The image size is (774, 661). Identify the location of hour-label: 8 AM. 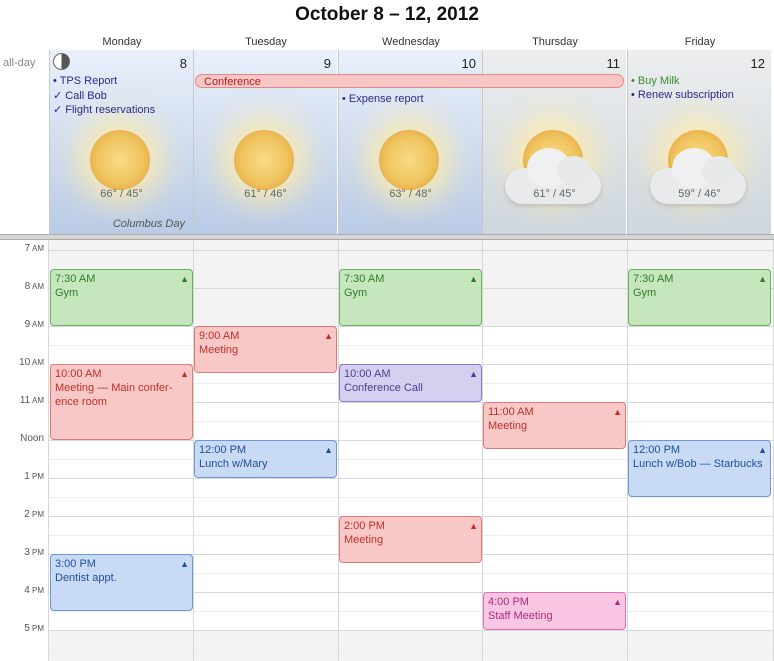
(22, 286).